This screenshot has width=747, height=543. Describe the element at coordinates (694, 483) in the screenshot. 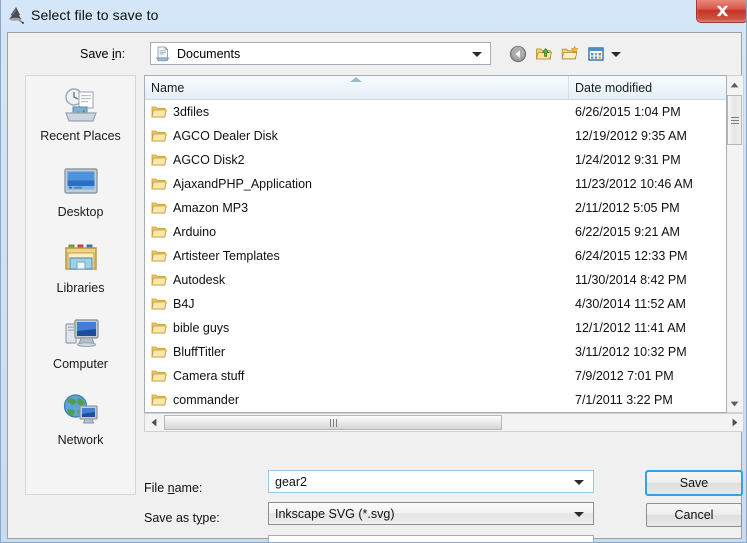

I see `save-button: Save` at that location.